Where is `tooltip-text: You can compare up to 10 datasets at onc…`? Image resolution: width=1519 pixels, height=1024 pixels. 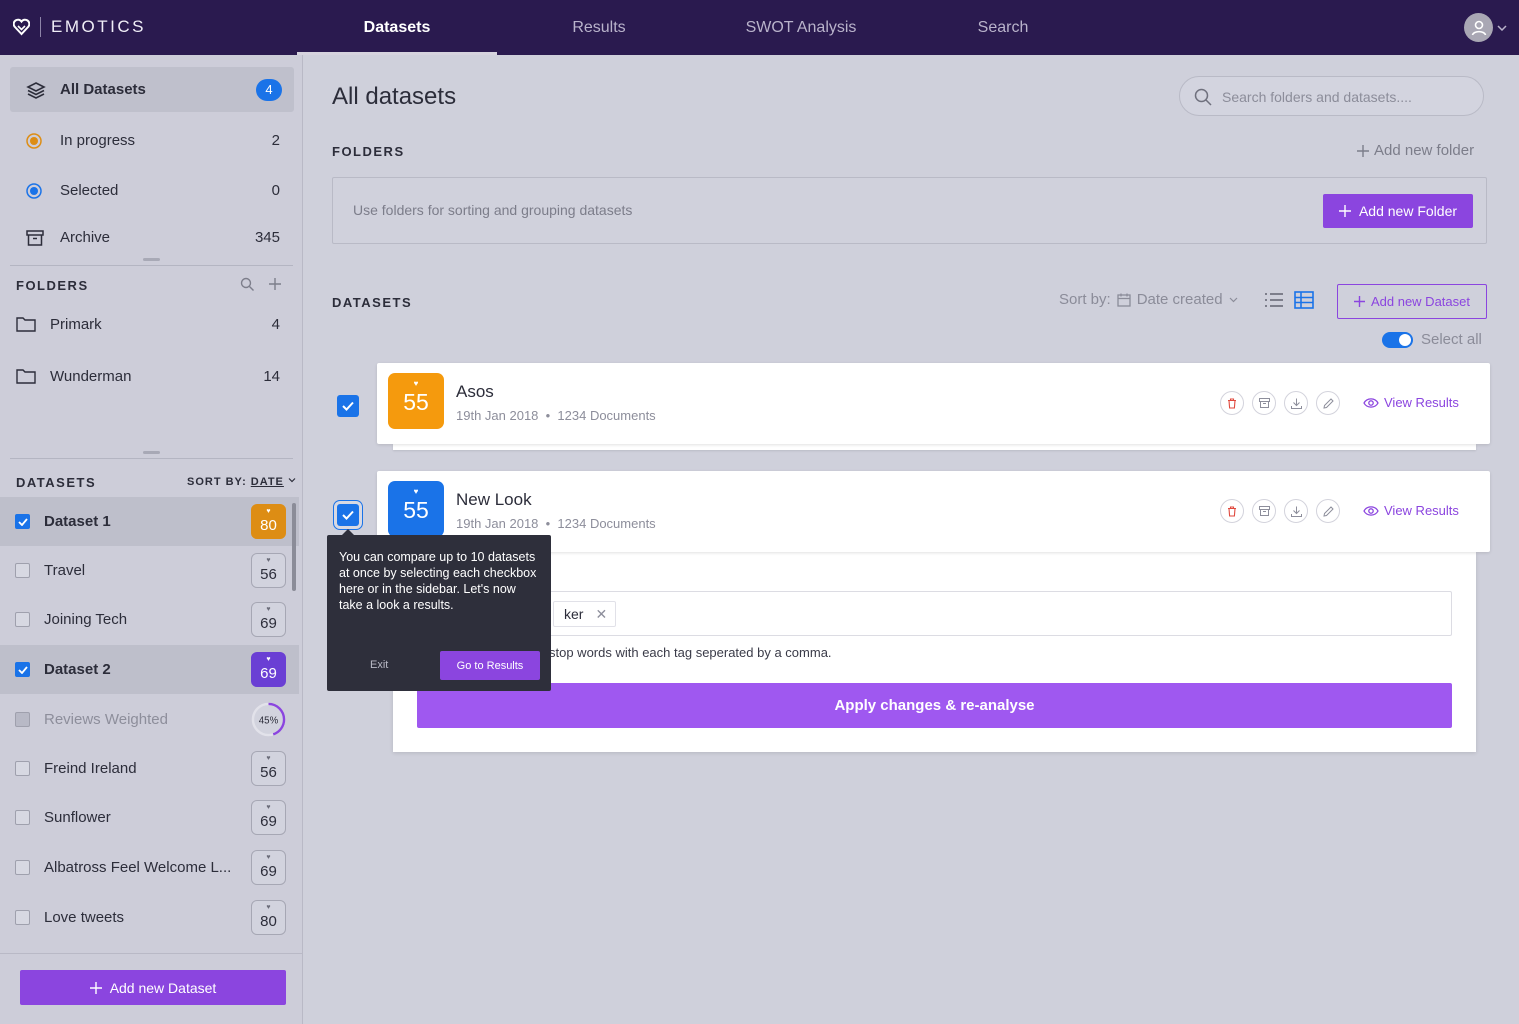
tooltip-text: You can compare up to 10 datasets at onc… is located at coordinates (438, 581).